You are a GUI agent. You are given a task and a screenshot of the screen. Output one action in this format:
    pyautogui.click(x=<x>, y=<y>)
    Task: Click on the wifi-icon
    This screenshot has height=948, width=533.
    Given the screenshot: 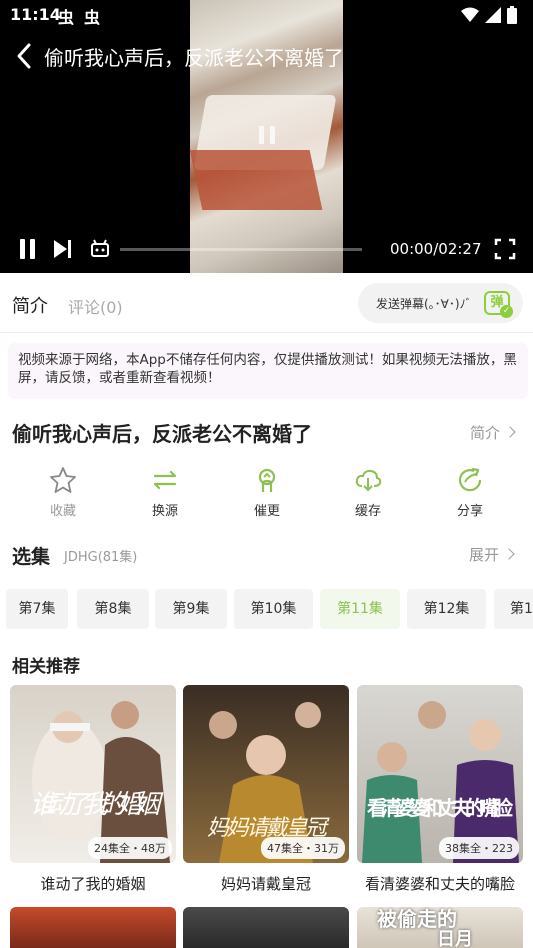 What is the action you would take?
    pyautogui.click(x=470, y=14)
    